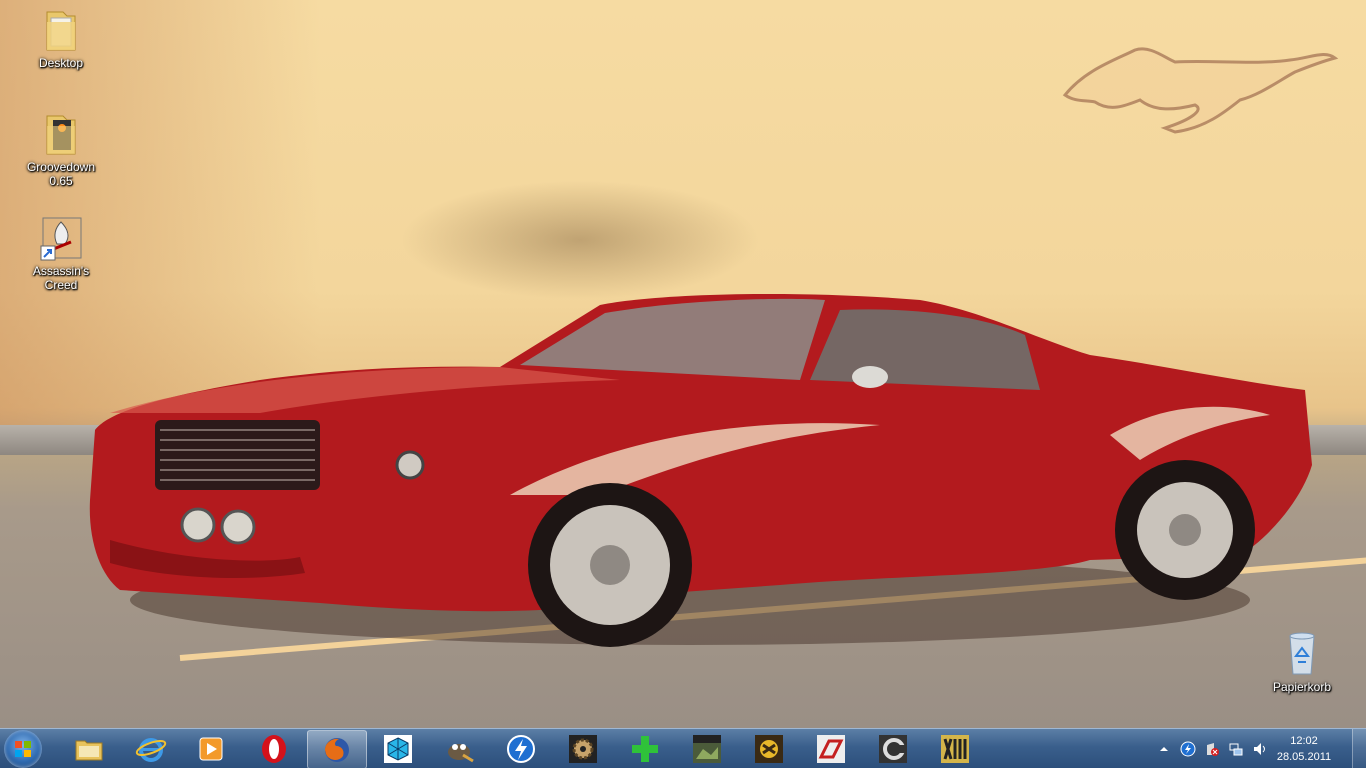  I want to click on cube-app-icon, so click(398, 748).